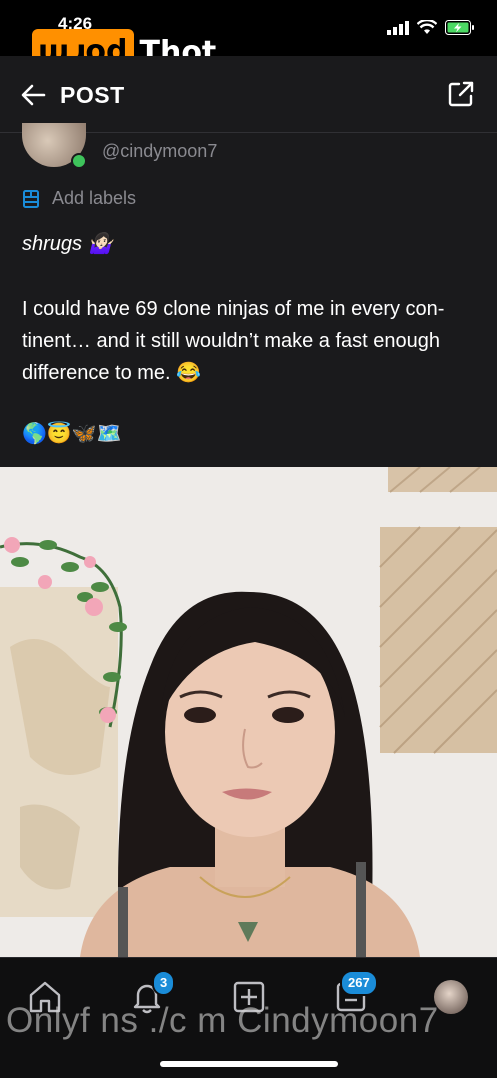  What do you see at coordinates (222, 1020) in the screenshot?
I see `overlay-watermark: Onlyf ns ./c m Cindymoon7` at bounding box center [222, 1020].